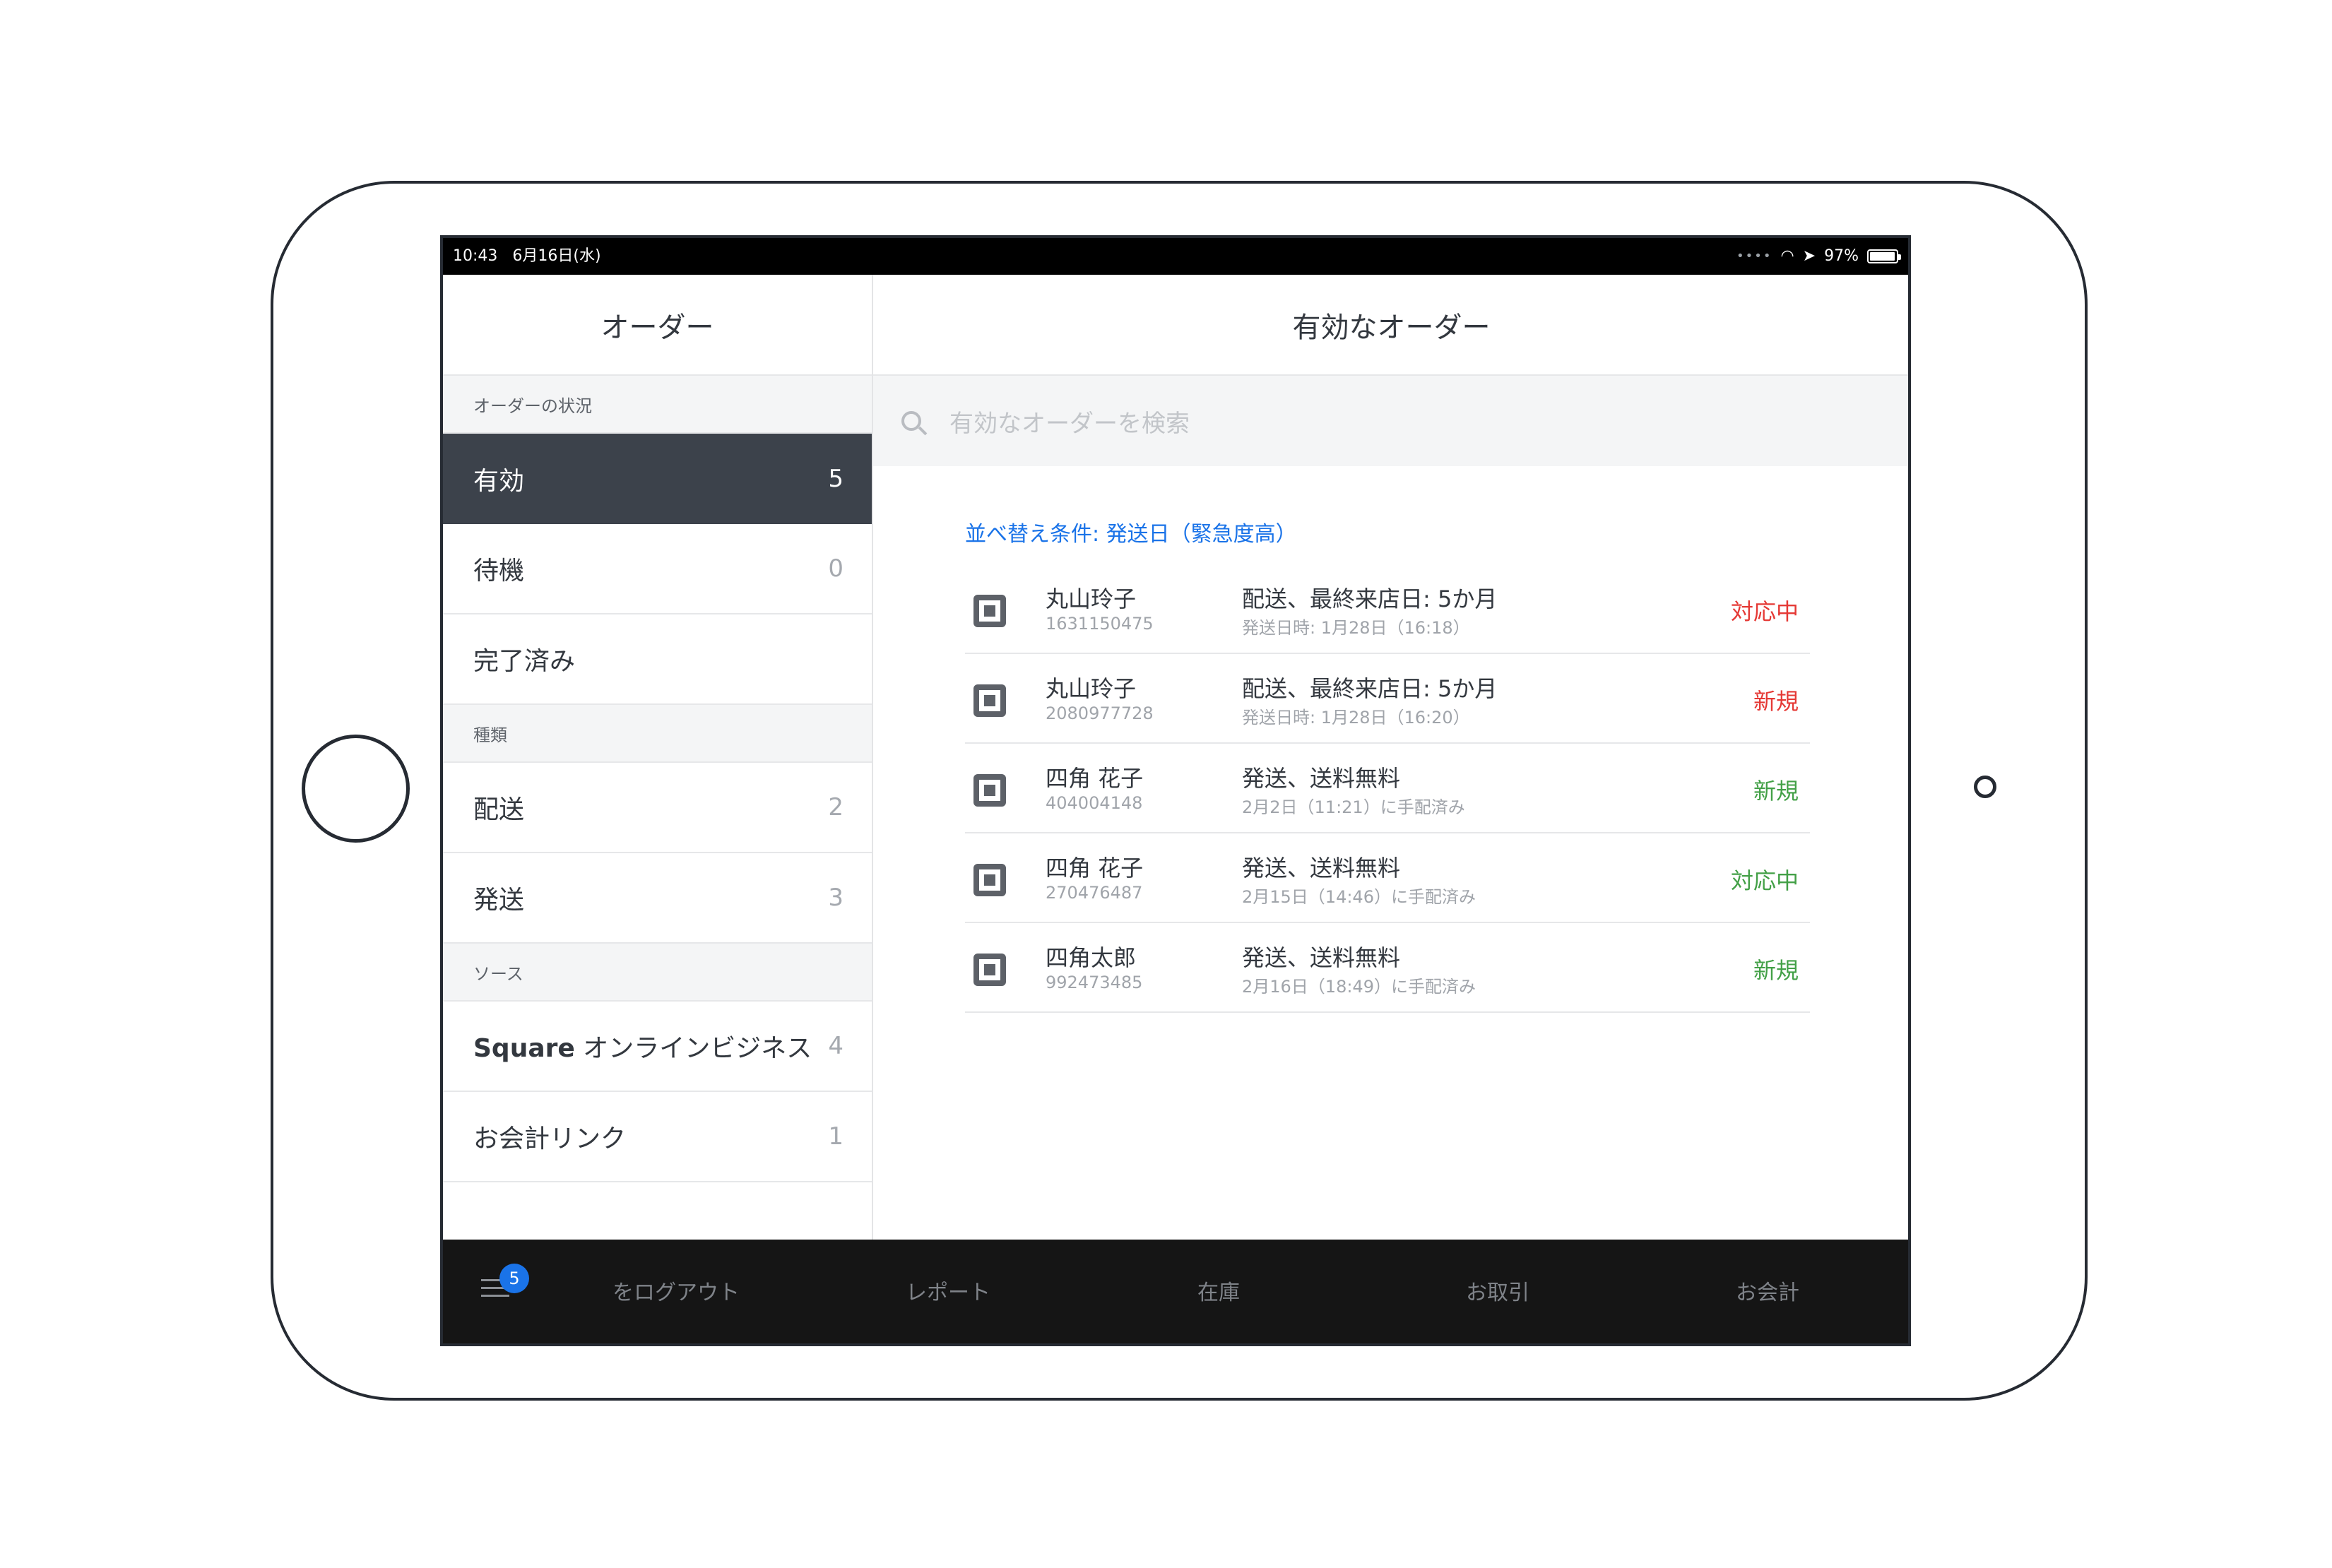 This screenshot has height=1568, width=2332. What do you see at coordinates (1100, 624) in the screenshot?
I see `order-id: 1631150475` at bounding box center [1100, 624].